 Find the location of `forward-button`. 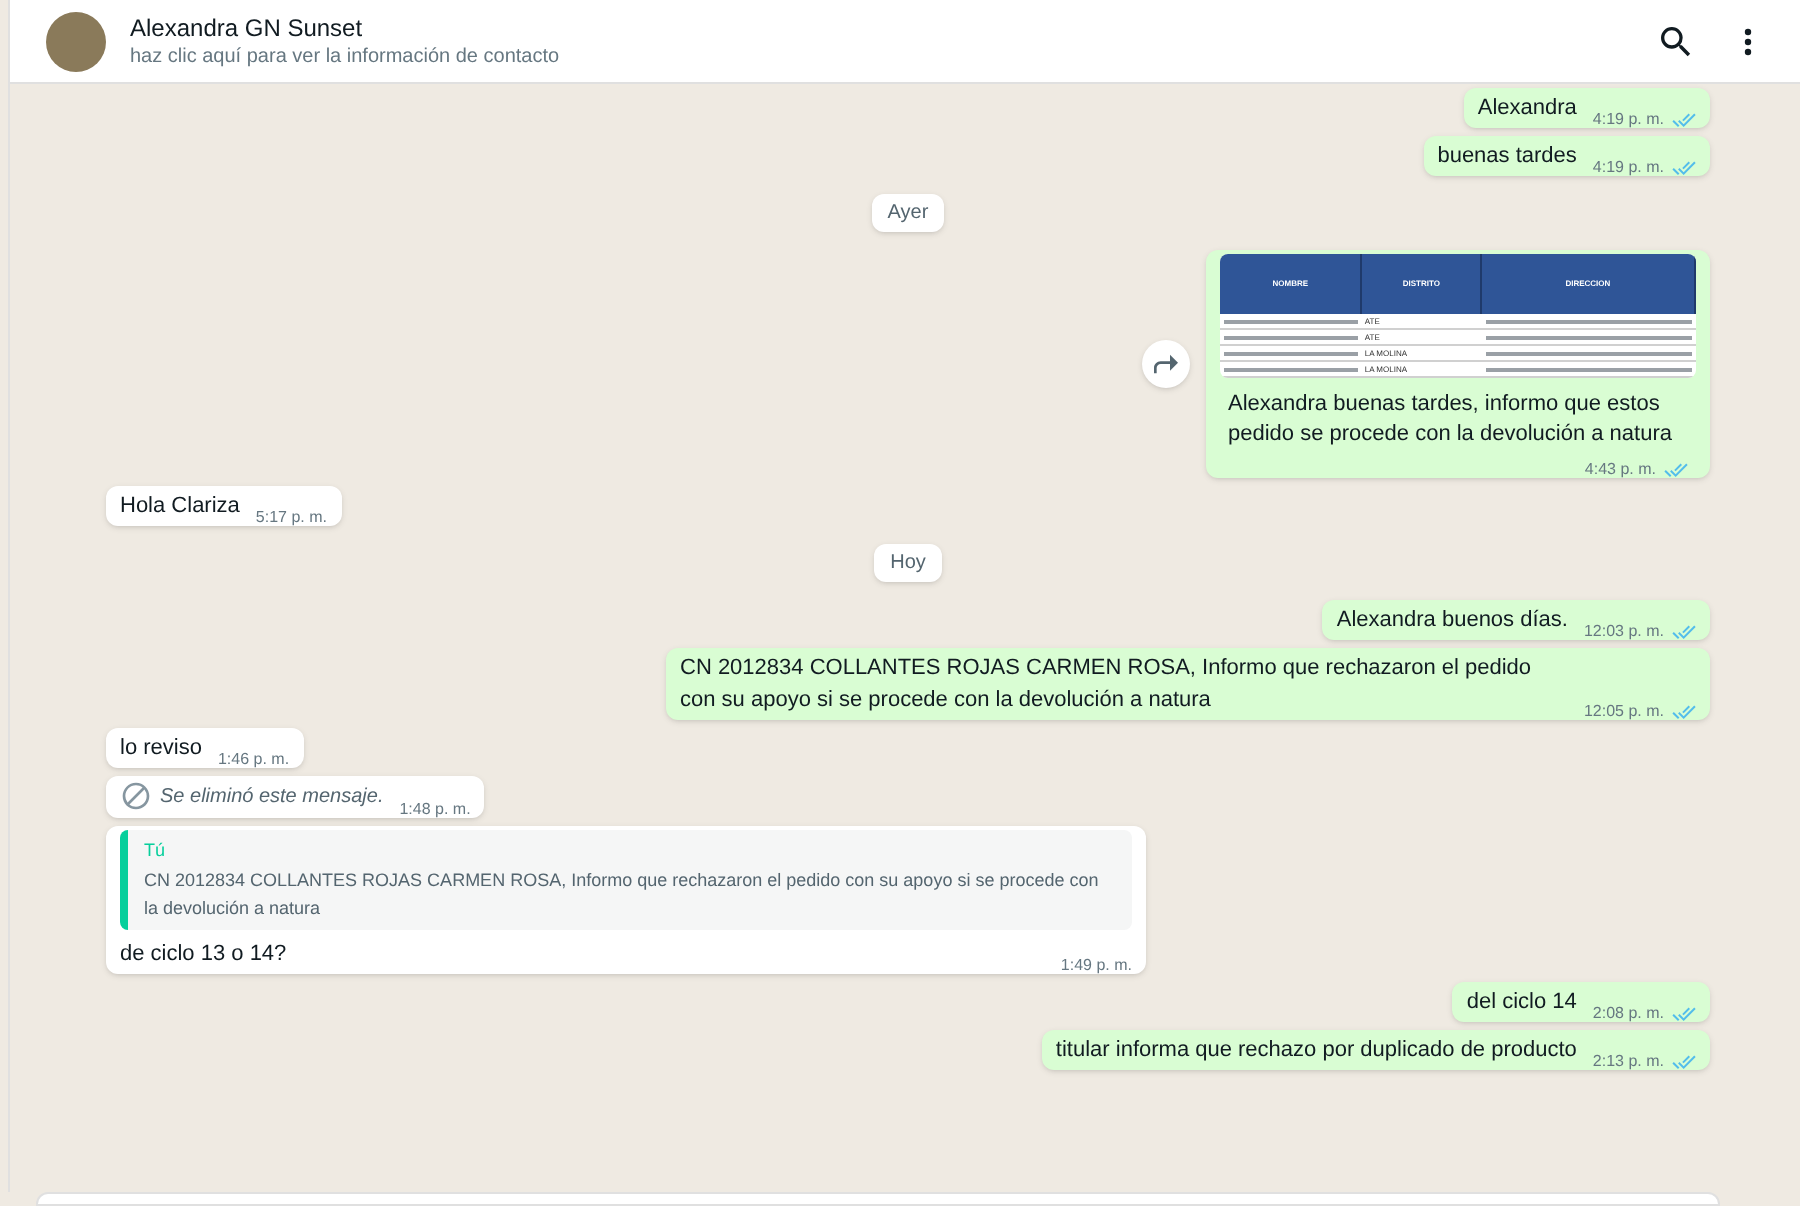

forward-button is located at coordinates (1166, 364).